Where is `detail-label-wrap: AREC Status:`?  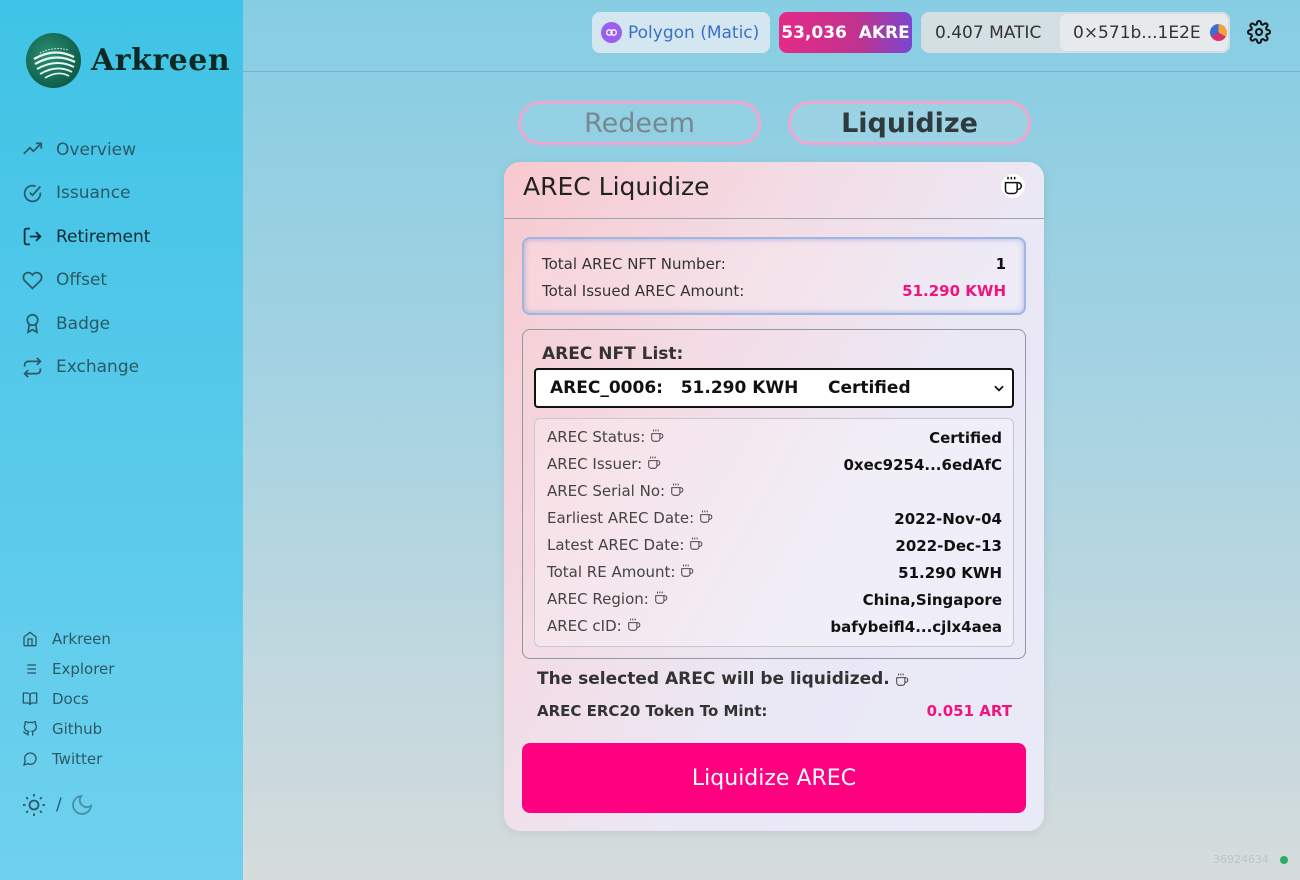
detail-label-wrap: AREC Status: is located at coordinates (605, 437).